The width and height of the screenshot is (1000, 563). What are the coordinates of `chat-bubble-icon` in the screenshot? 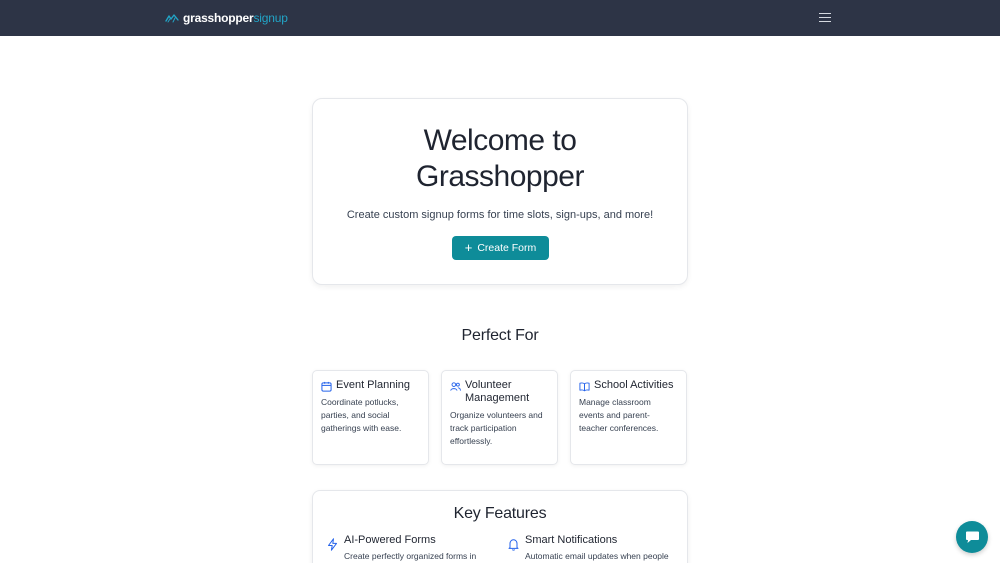 It's located at (972, 537).